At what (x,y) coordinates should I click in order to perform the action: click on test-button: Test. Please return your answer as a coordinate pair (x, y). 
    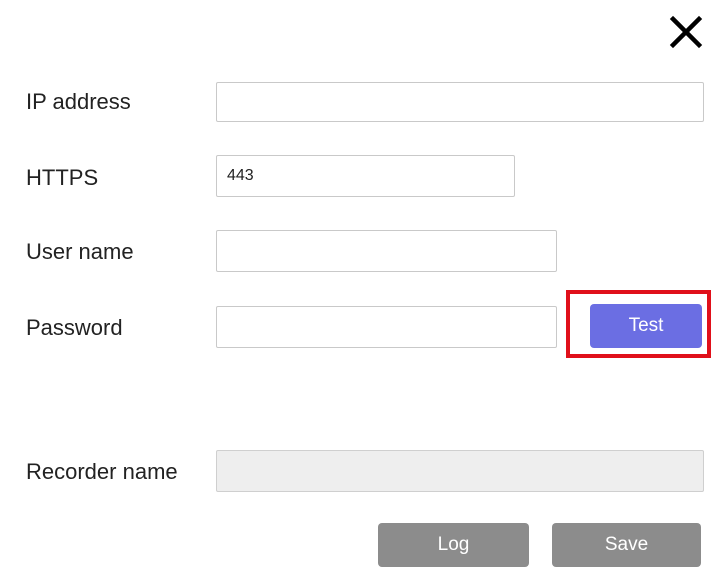
    Looking at the image, I should click on (646, 326).